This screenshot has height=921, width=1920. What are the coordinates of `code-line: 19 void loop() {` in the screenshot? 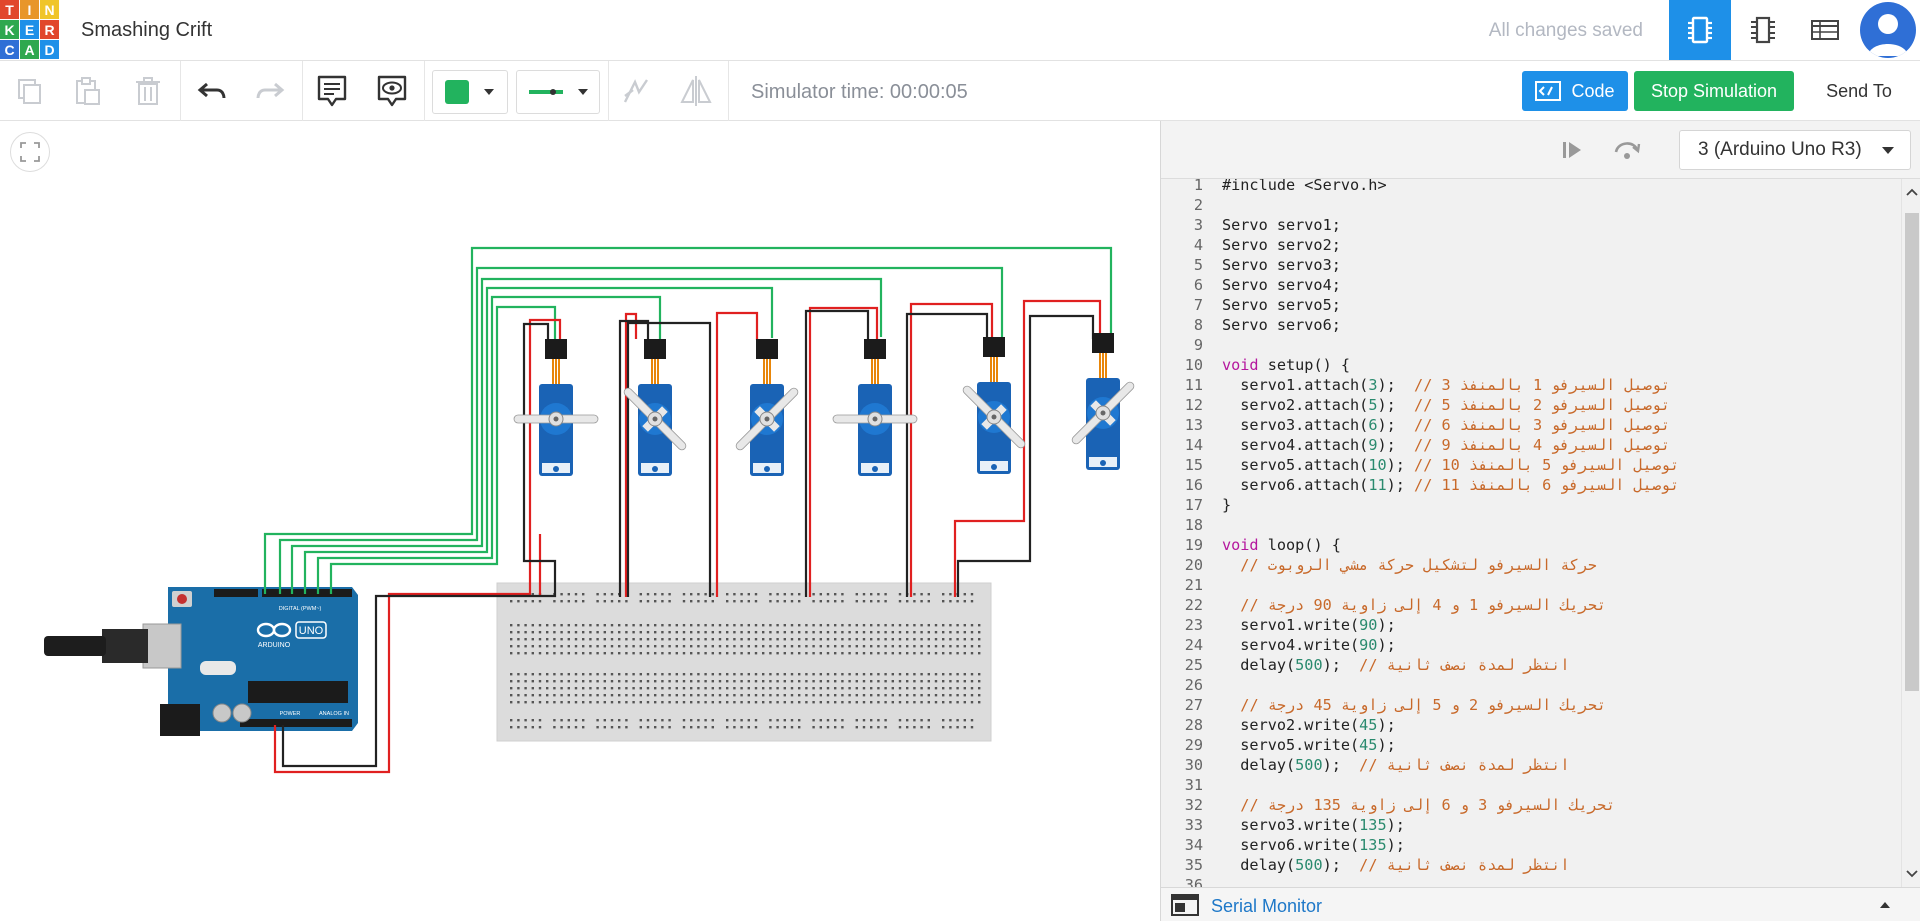 It's located at (1531, 545).